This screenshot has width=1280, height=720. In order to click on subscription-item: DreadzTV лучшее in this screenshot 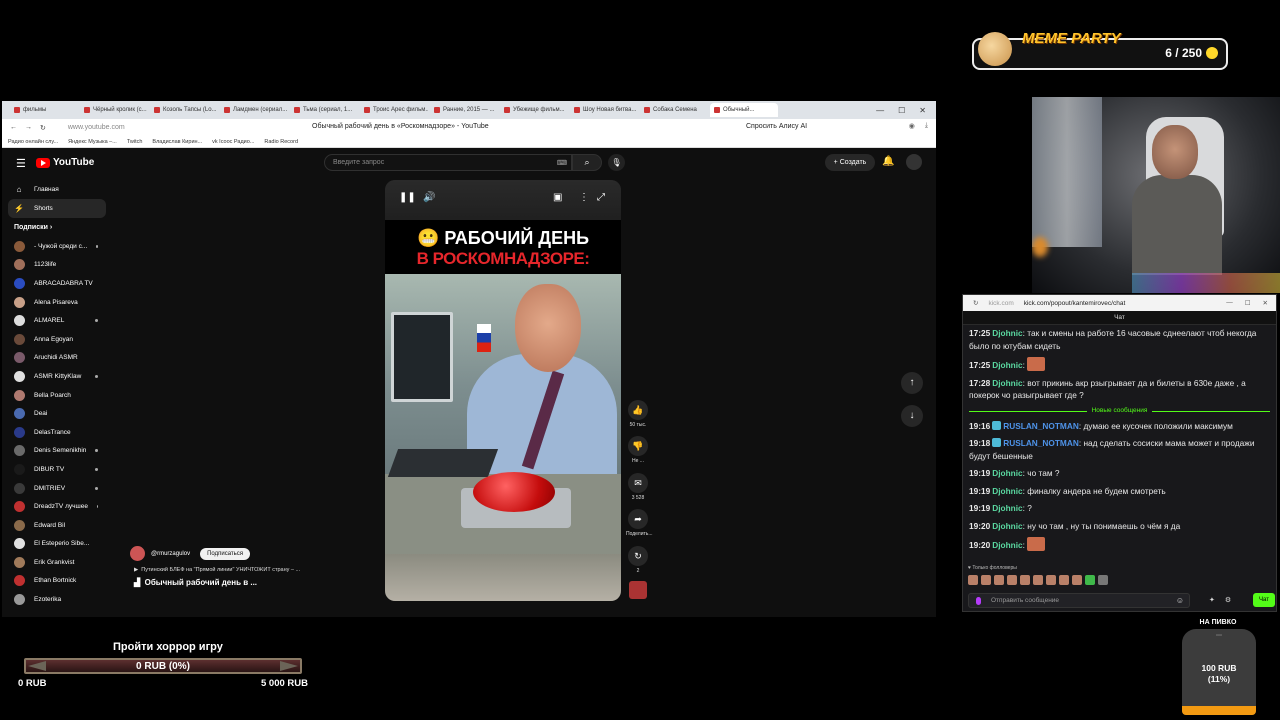, I will do `click(57, 506)`.